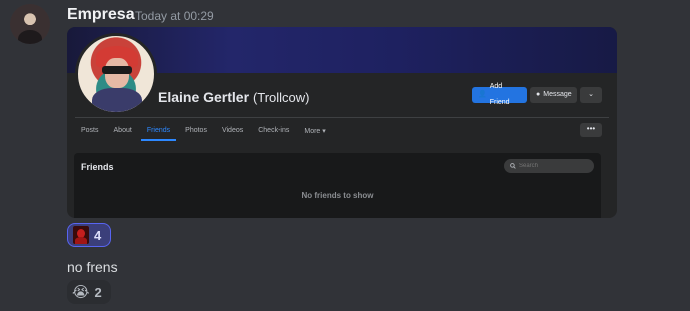 This screenshot has width=690, height=311. What do you see at coordinates (158, 132) in the screenshot?
I see `tab-friends: Friends` at bounding box center [158, 132].